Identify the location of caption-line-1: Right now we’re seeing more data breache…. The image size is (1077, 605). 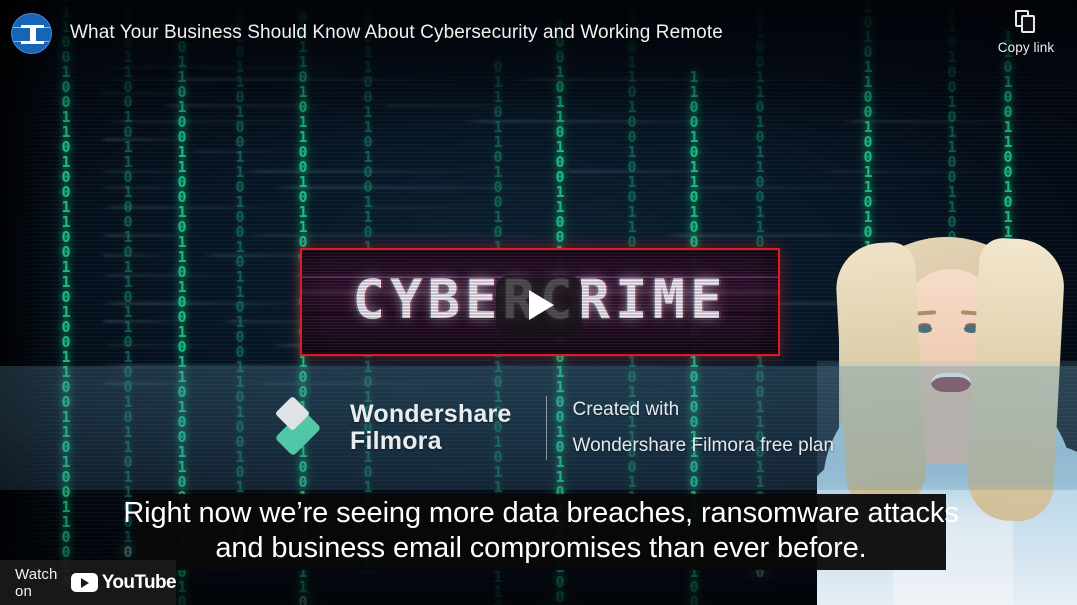
(541, 513).